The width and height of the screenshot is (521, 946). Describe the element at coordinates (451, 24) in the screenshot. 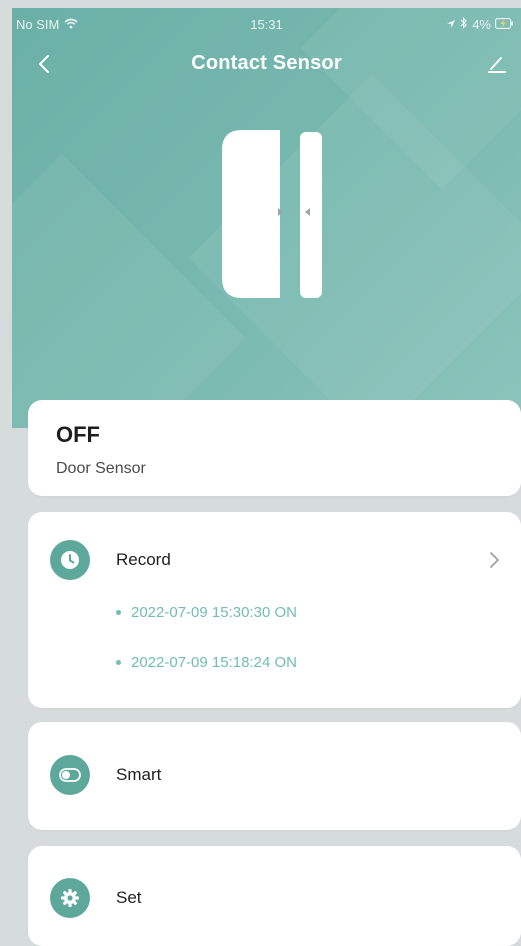

I see `location-icon` at that location.